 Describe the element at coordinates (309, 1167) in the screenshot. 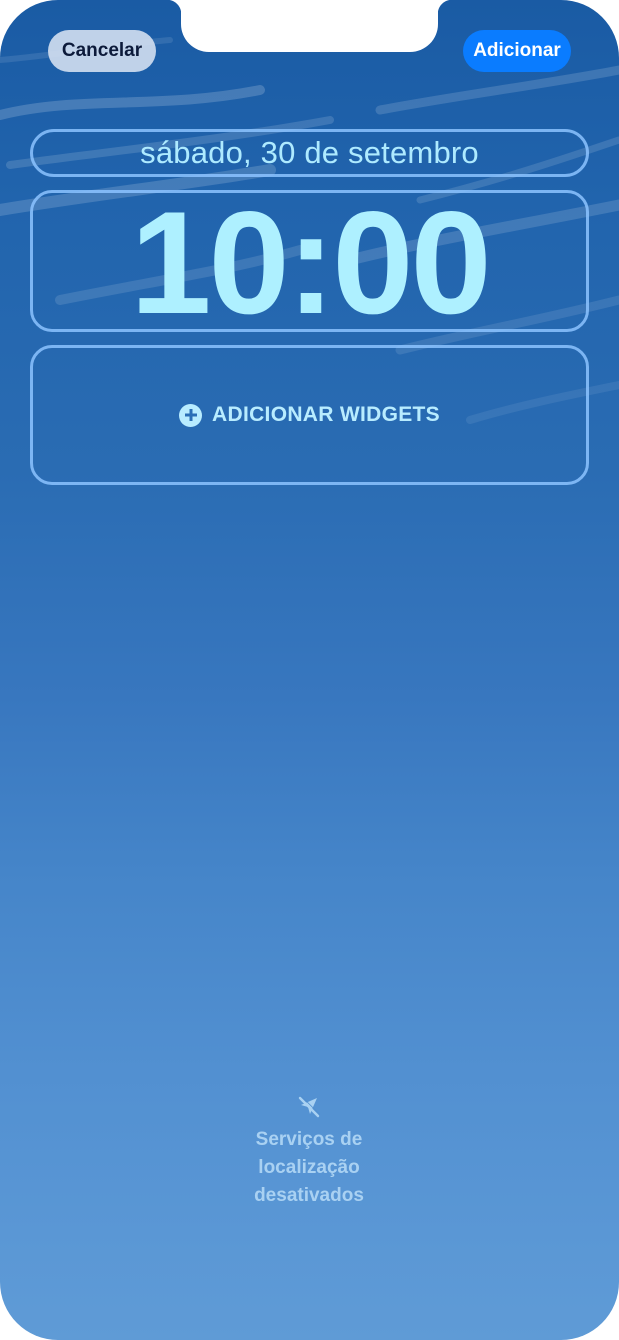

I see `location-status-text: Serviços de localização desativados` at that location.